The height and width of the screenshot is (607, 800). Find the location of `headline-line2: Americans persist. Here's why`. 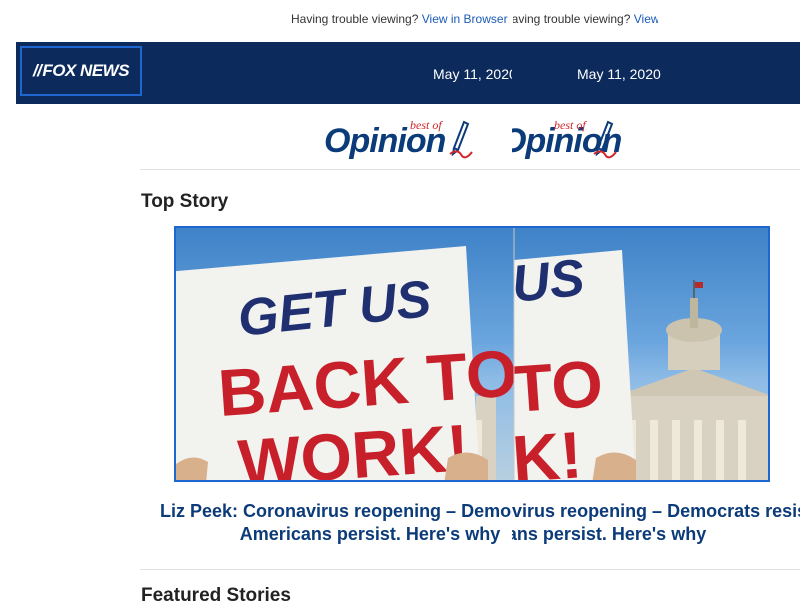

headline-line2: Americans persist. Here's why is located at coordinates (370, 534).